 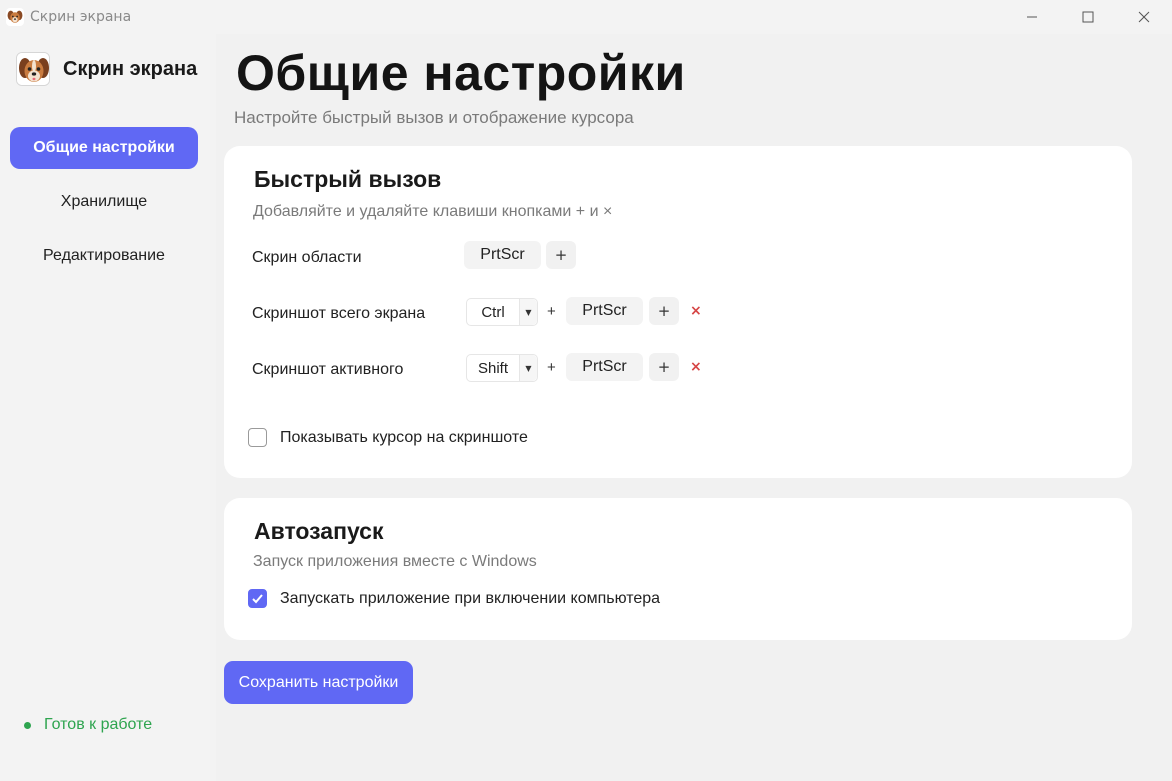 I want to click on add-key-button-fullscreen: +, so click(x=664, y=311).